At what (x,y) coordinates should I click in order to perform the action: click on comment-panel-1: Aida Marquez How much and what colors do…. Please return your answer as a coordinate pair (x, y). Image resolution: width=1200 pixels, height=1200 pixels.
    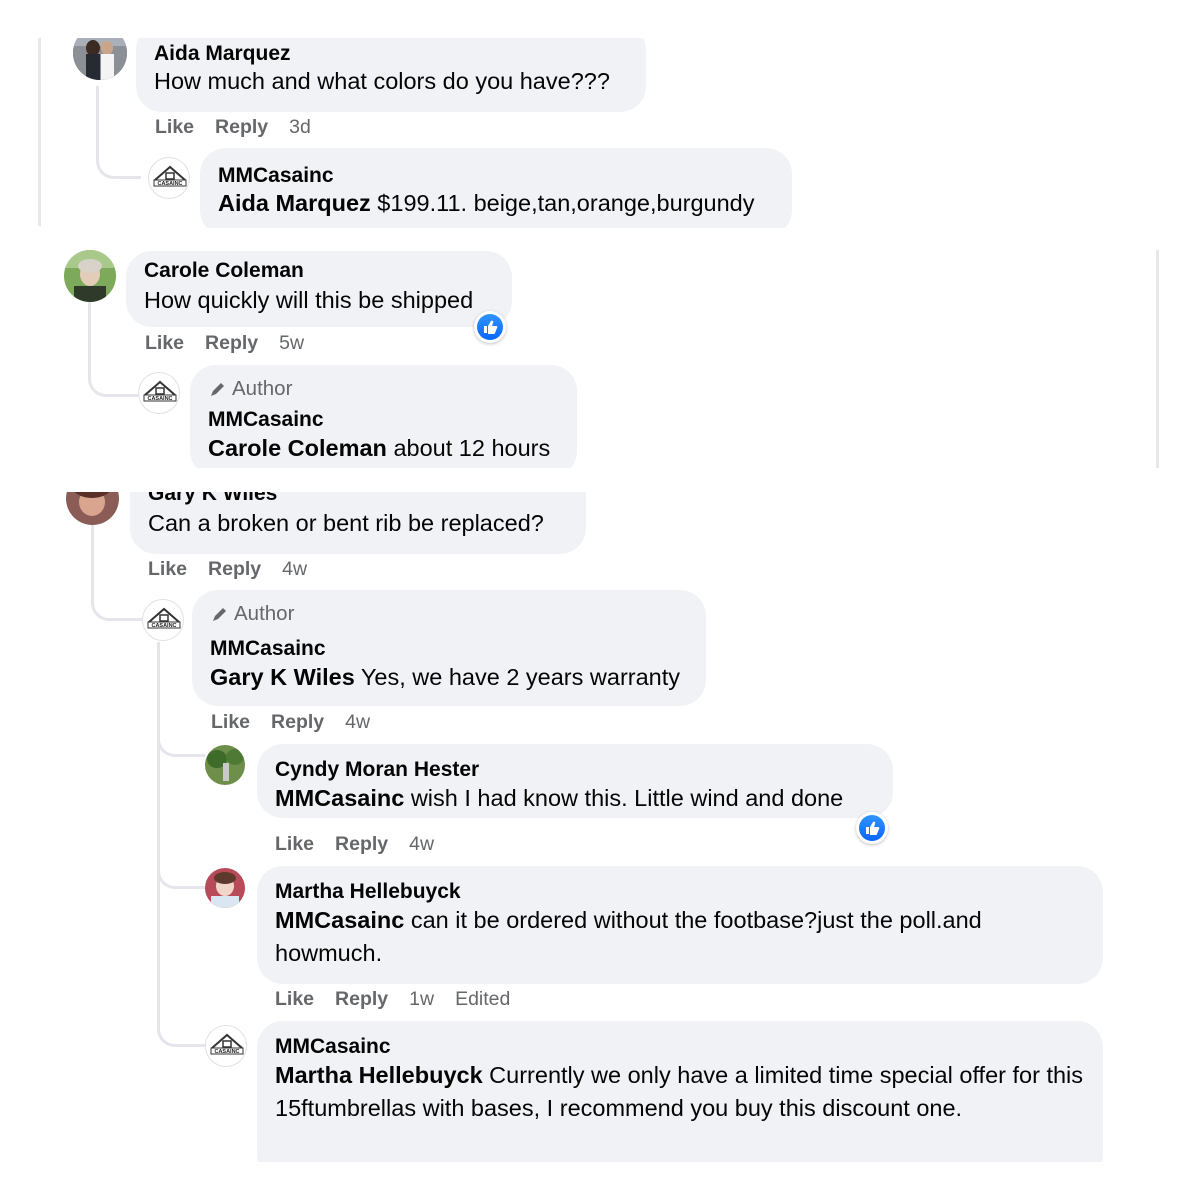
    Looking at the image, I should click on (423, 133).